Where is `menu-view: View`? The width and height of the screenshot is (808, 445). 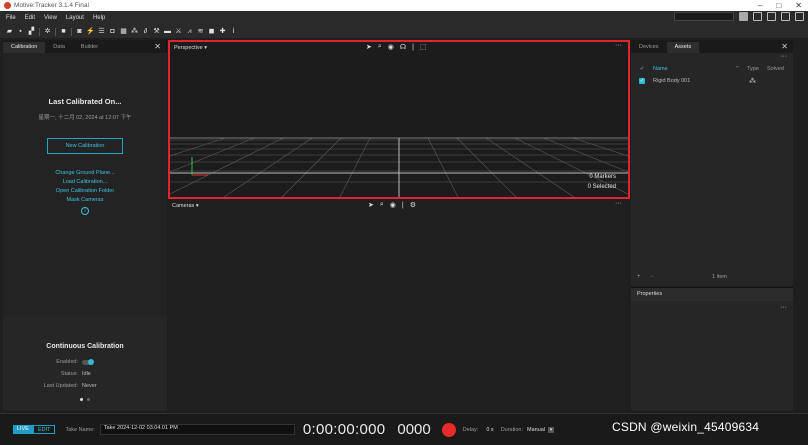 menu-view: View is located at coordinates (50, 18).